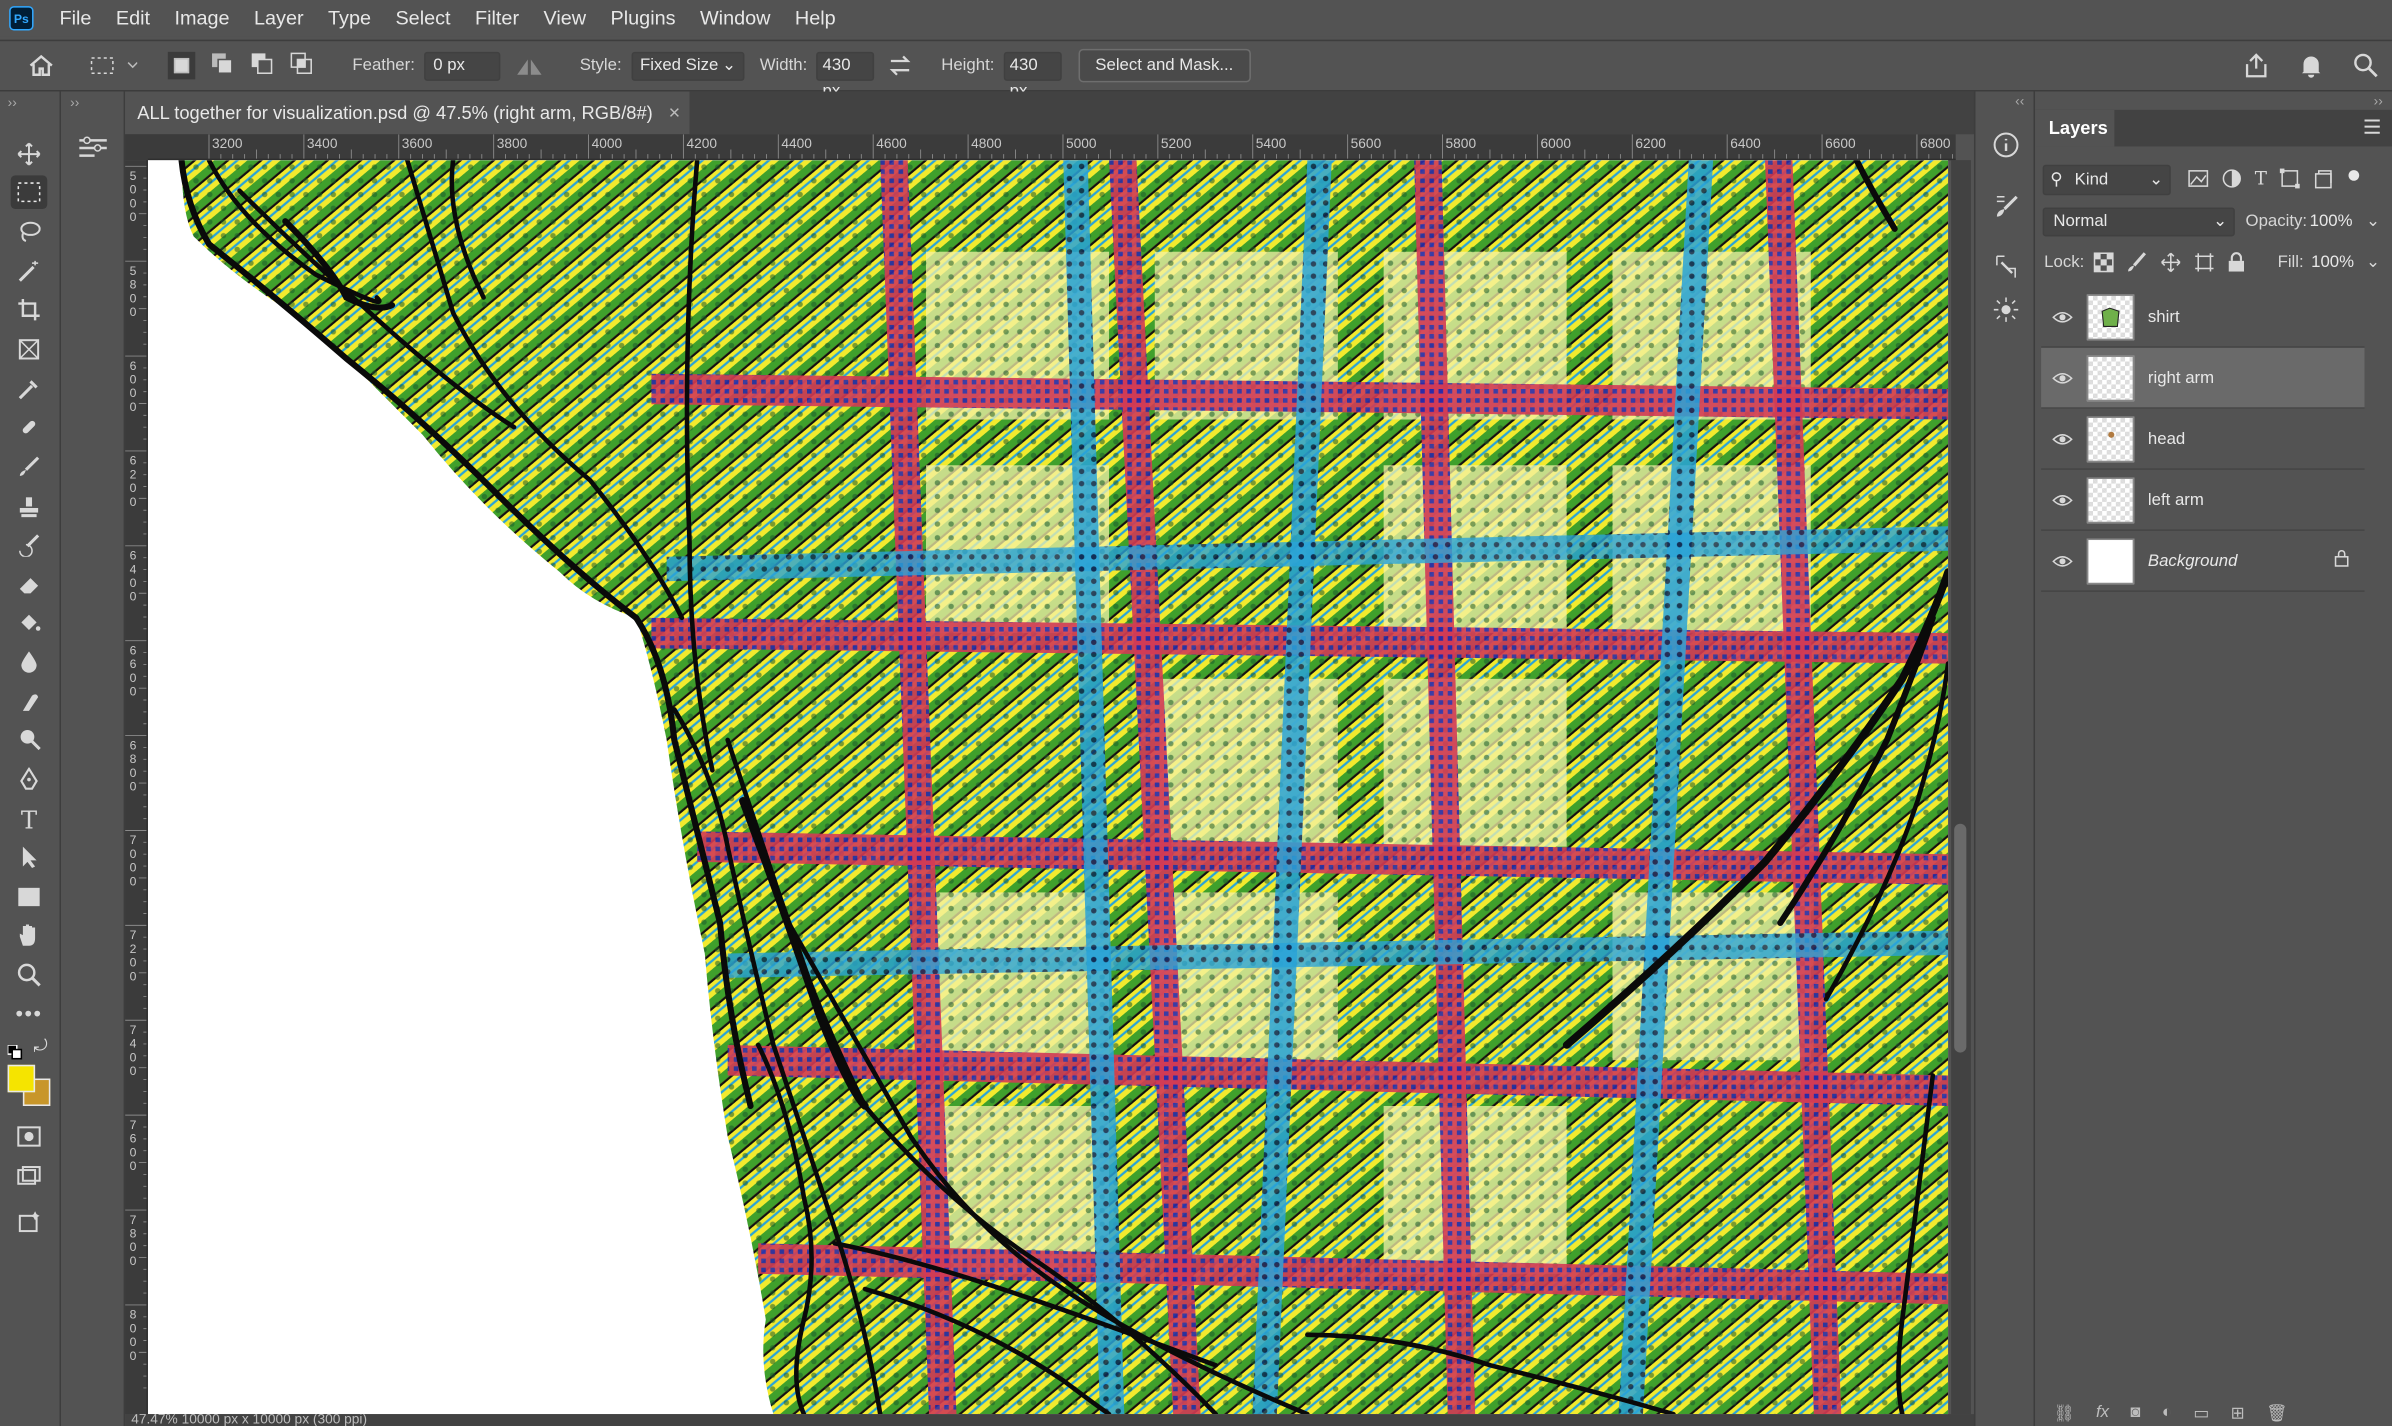 This screenshot has height=1426, width=2392. Describe the element at coordinates (29, 975) in the screenshot. I see `zoom-tool-icon` at that location.